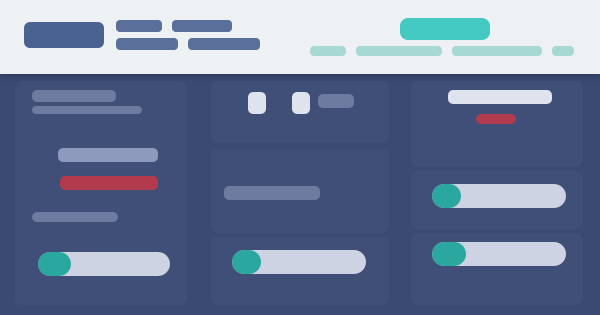 The height and width of the screenshot is (315, 600). I want to click on right-mid-progress, so click(499, 196).